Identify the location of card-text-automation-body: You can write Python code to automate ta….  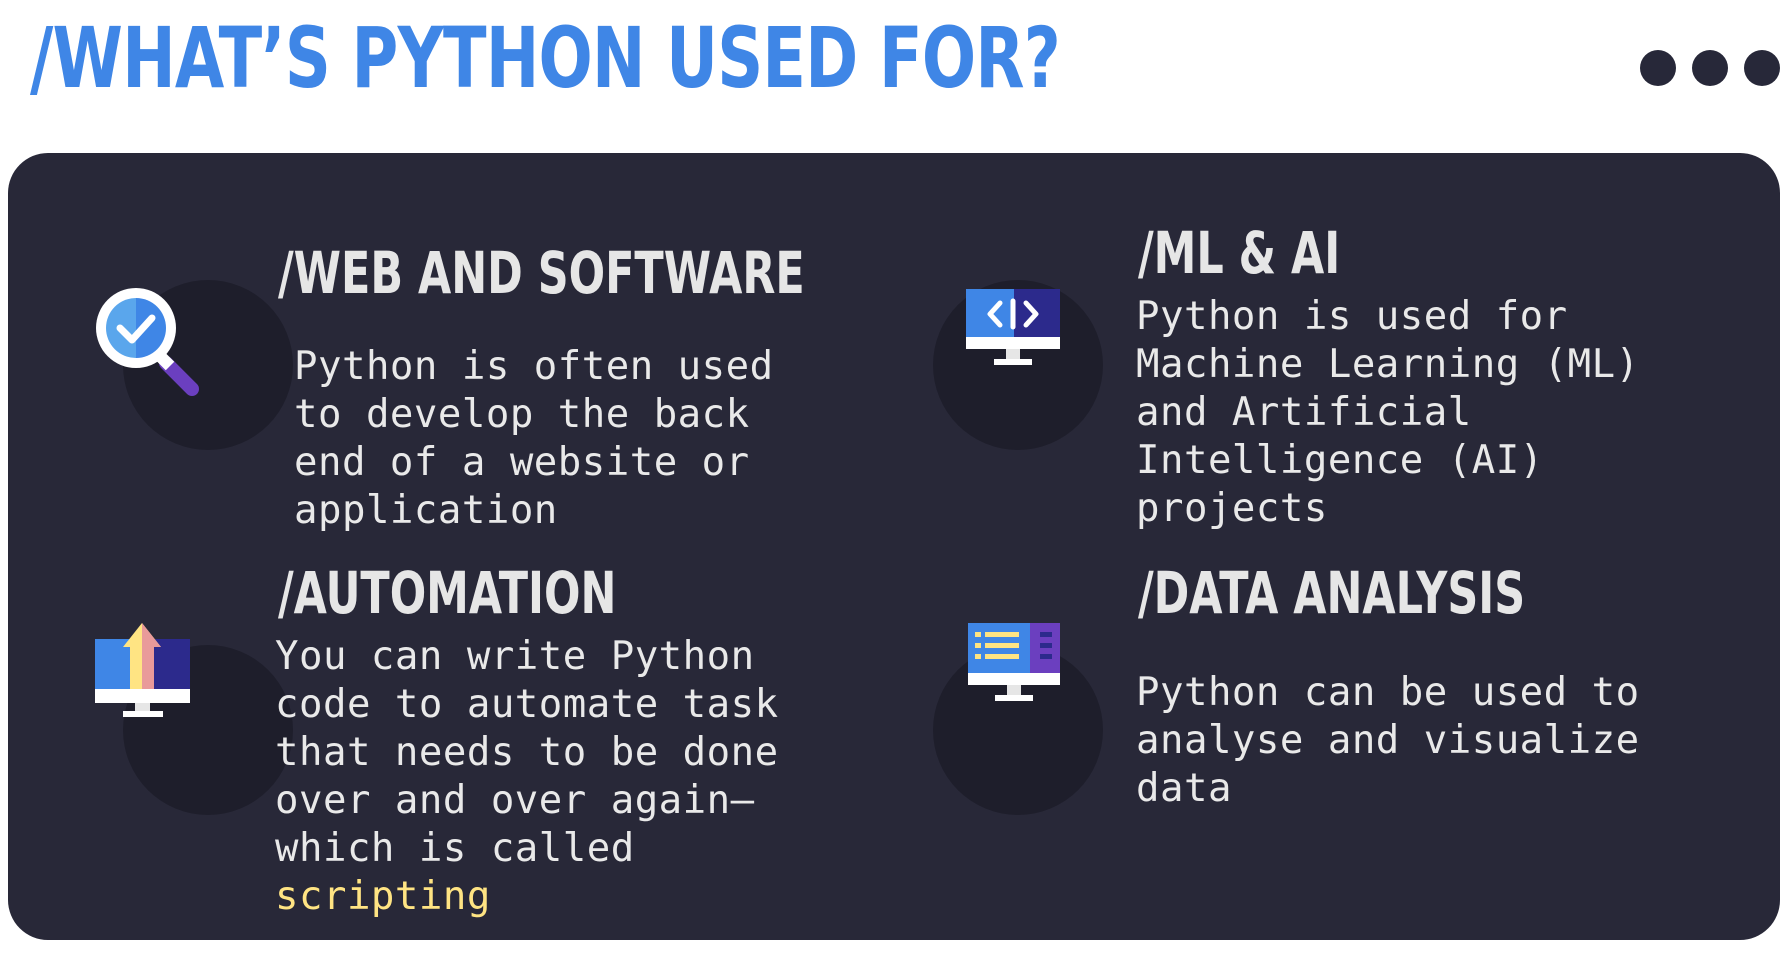
(527, 752).